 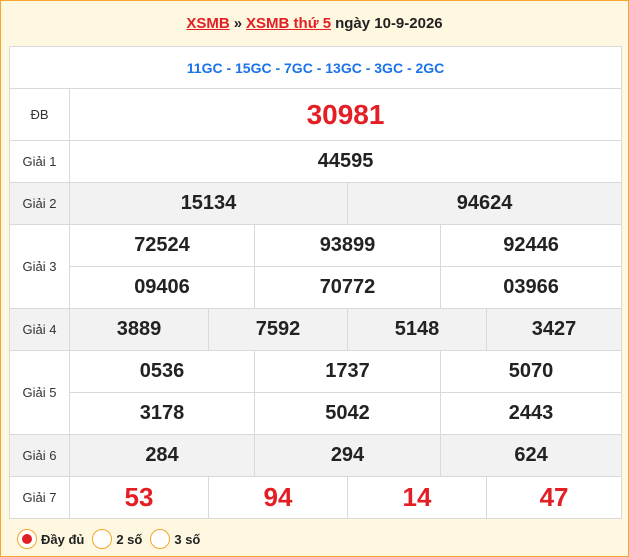 I want to click on xsmb-link: XSMB, so click(x=207, y=23).